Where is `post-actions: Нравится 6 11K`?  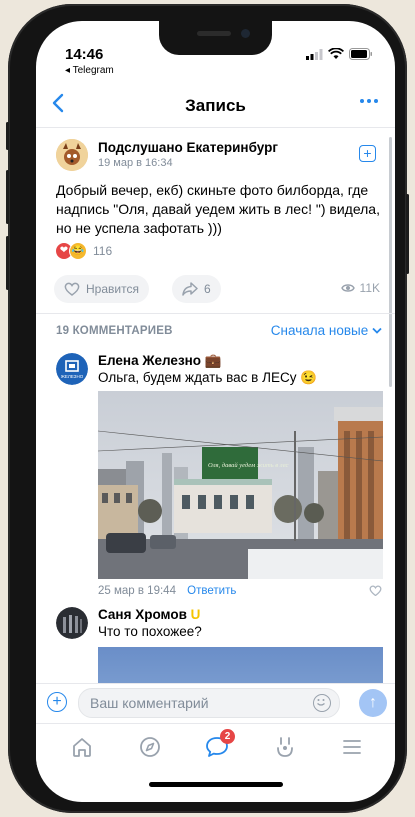
post-actions: Нравится 6 11K is located at coordinates (217, 289).